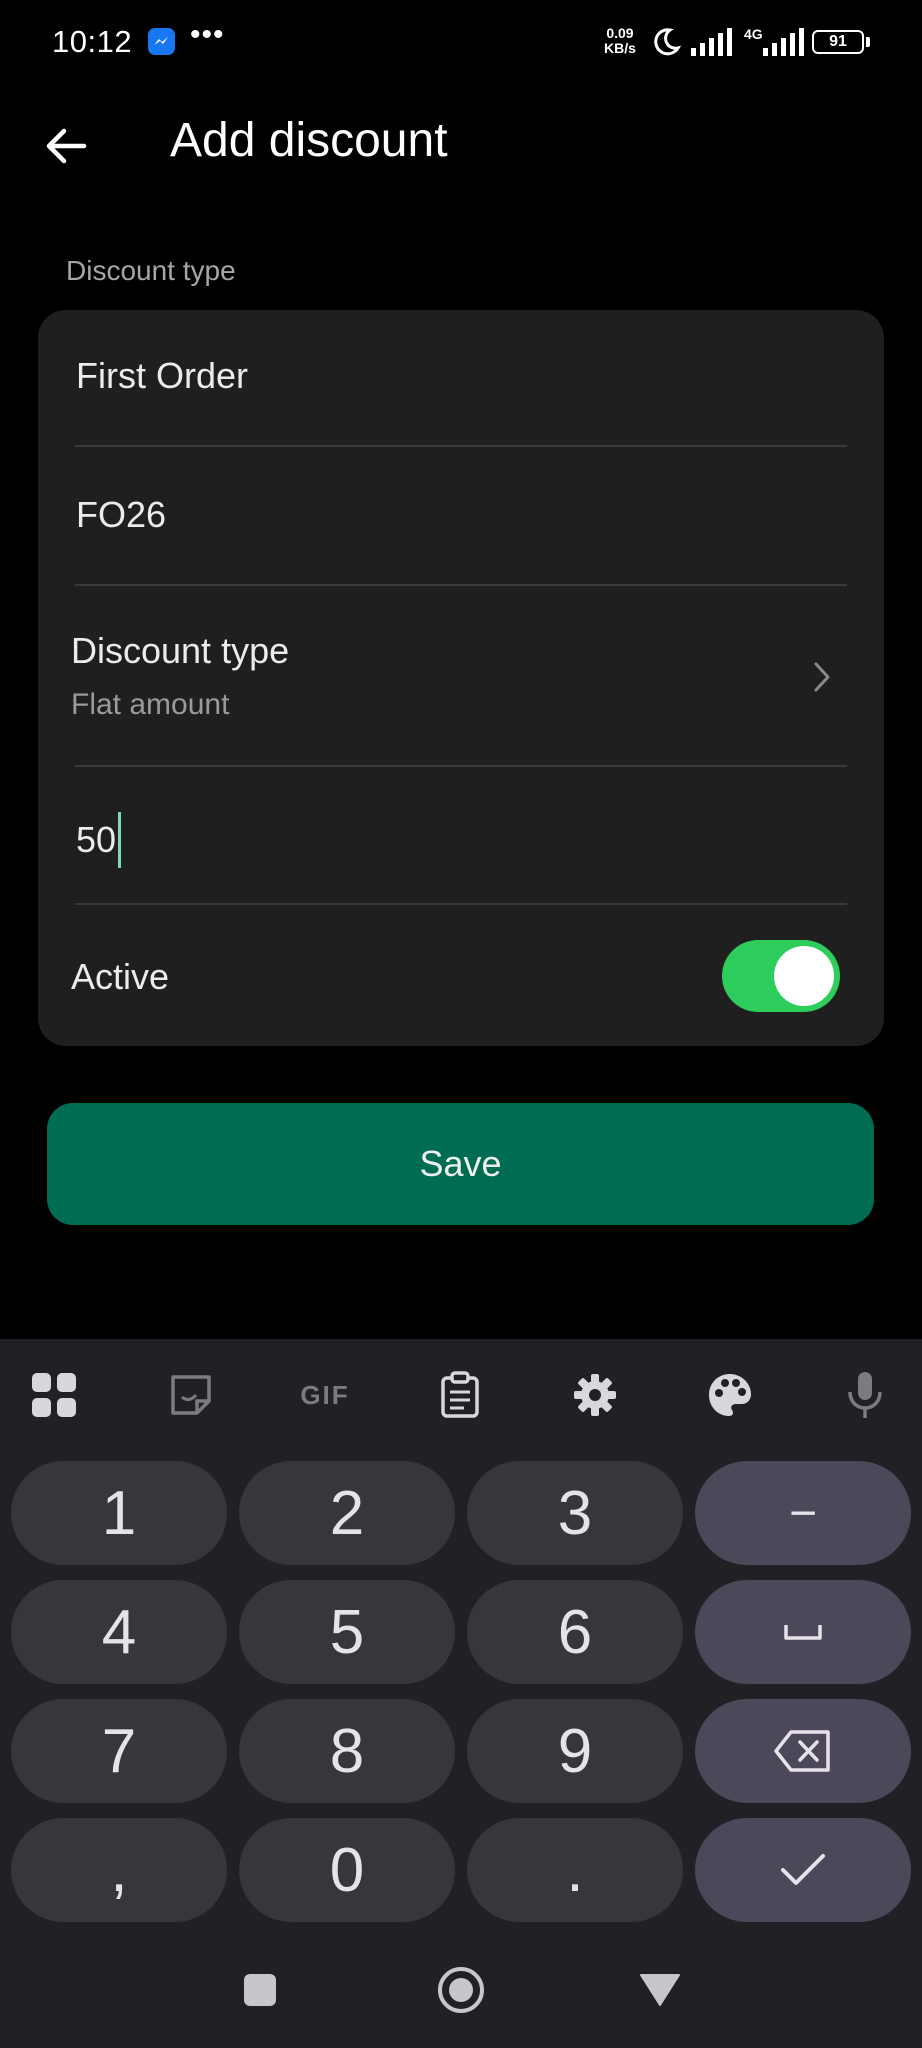  Describe the element at coordinates (803, 1513) in the screenshot. I see `key-minus: −` at that location.